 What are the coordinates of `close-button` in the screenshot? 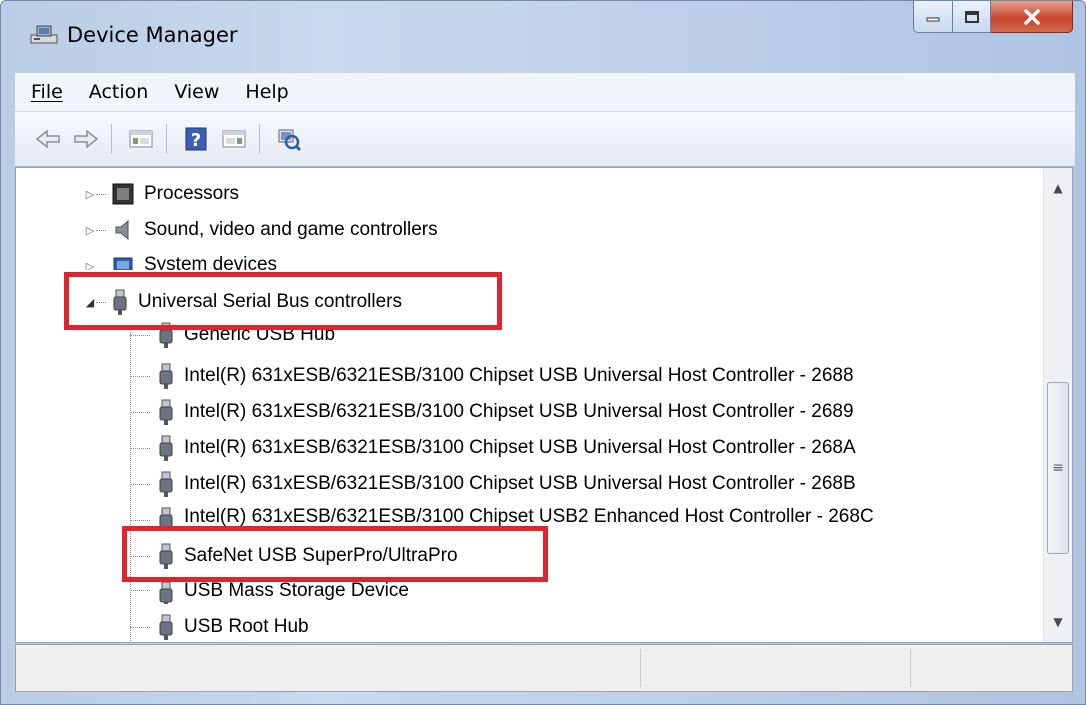 It's located at (1032, 17).